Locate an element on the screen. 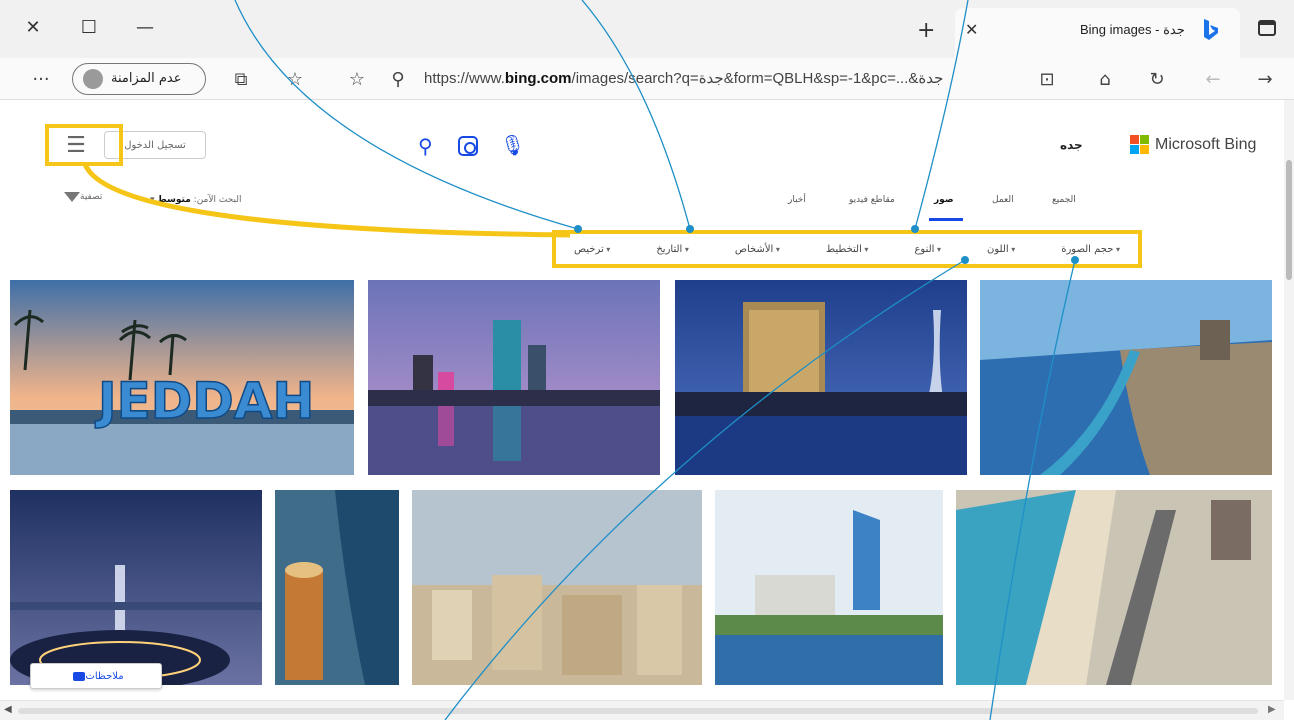  jeddah-sign-text: JEDDAH is located at coordinates (204, 401).